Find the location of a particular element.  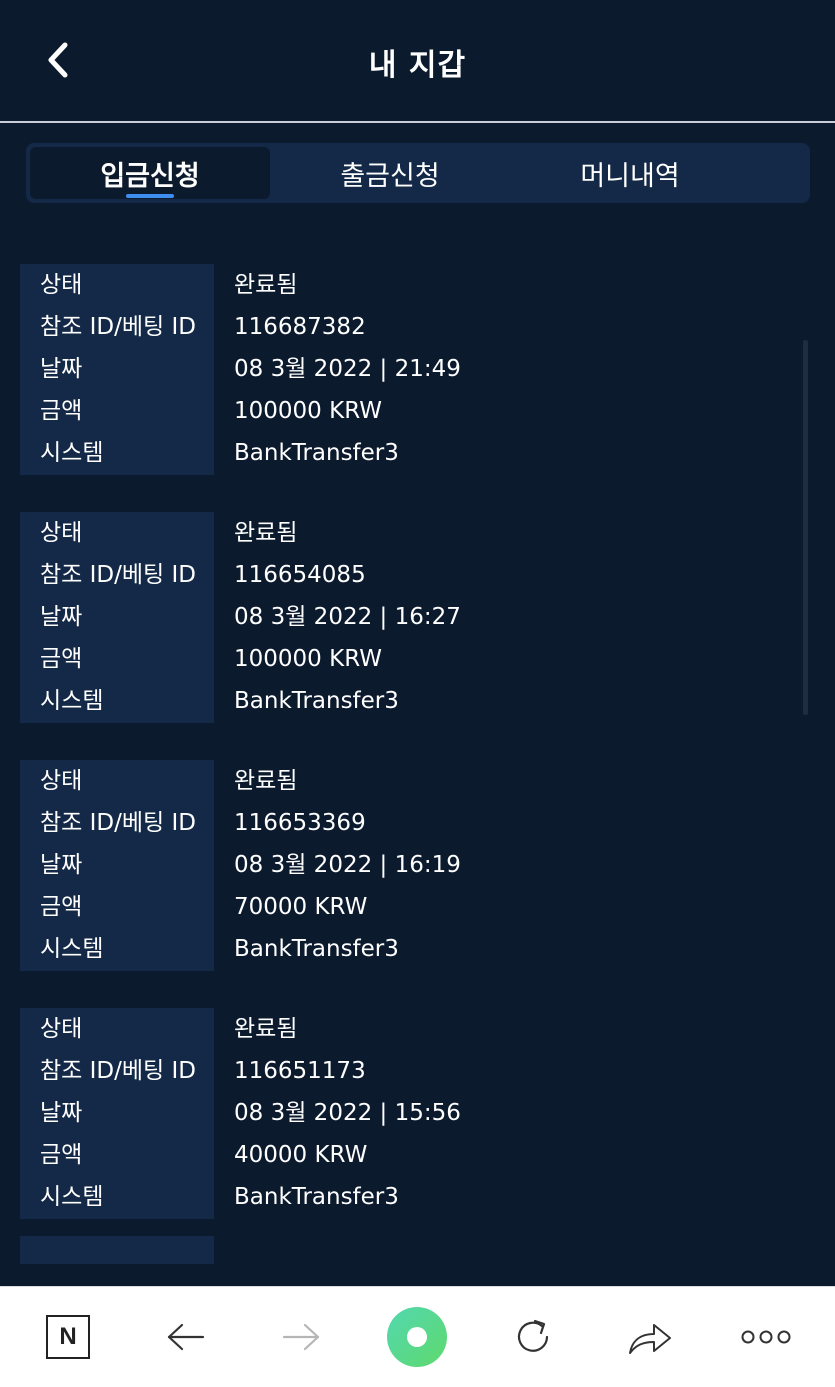

reference-value: 116653369 is located at coordinates (300, 823).